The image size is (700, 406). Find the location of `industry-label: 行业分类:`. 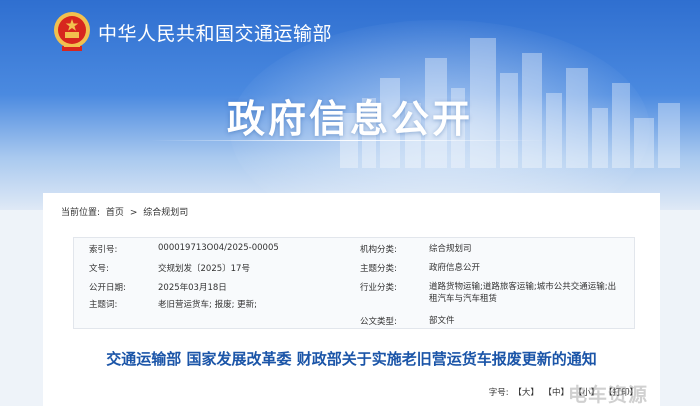

industry-label: 行业分类: is located at coordinates (378, 288).